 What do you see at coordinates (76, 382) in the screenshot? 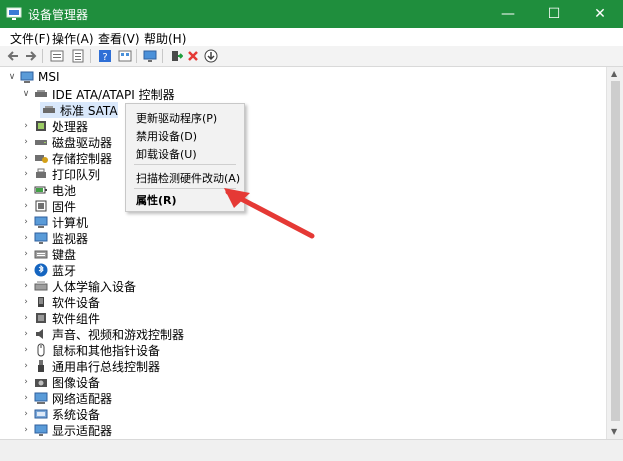
I see `tree-item-label: 图像设备` at bounding box center [76, 382].